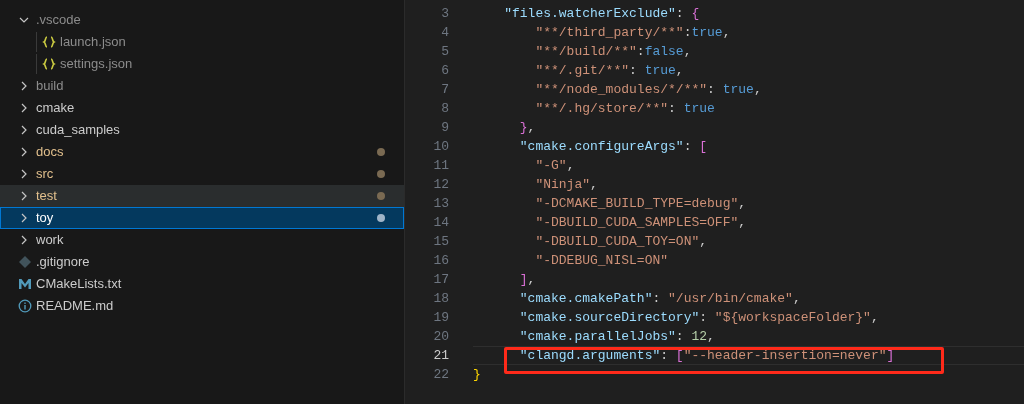  Describe the element at coordinates (202, 86) in the screenshot. I see `folder-item: build` at that location.